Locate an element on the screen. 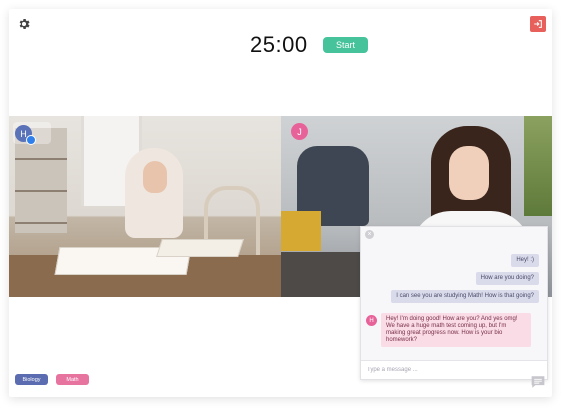  table is located at coordinates (326, 274).